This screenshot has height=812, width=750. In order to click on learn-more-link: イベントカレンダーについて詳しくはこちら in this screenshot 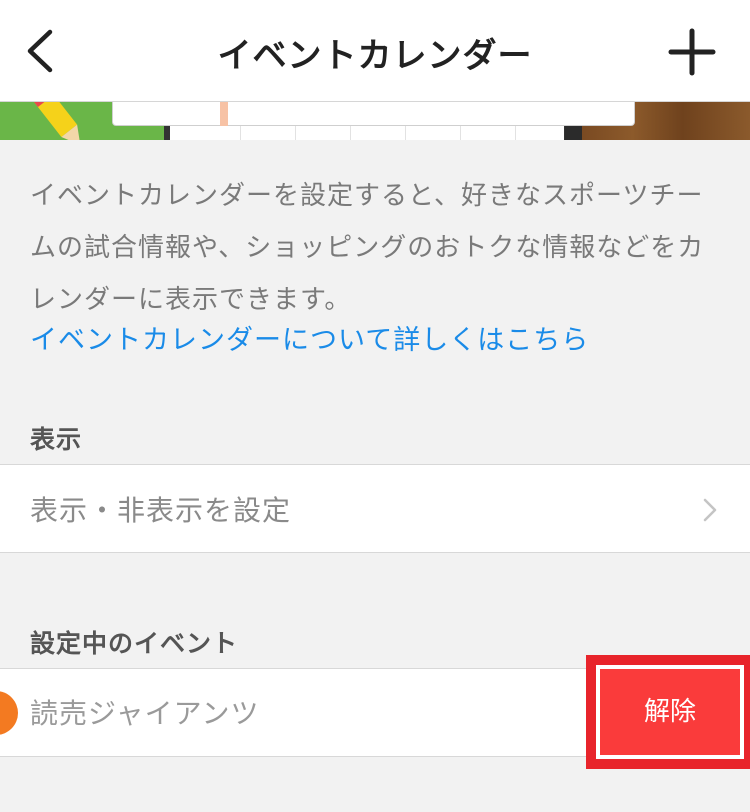, I will do `click(309, 337)`.